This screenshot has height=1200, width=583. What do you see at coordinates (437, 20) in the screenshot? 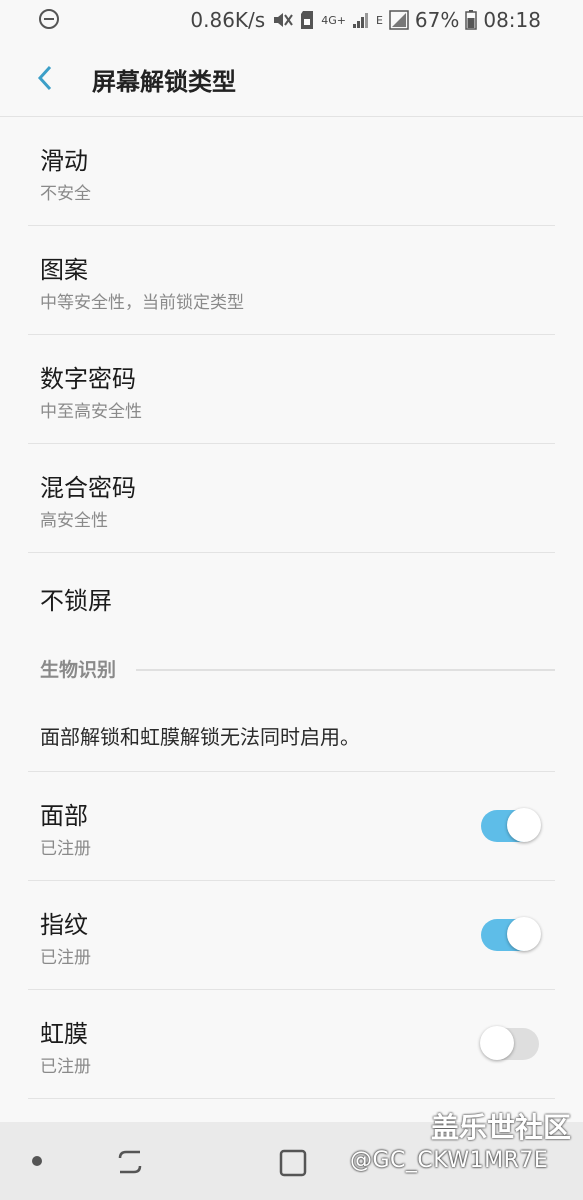
I see `battery-percent: 67%` at bounding box center [437, 20].